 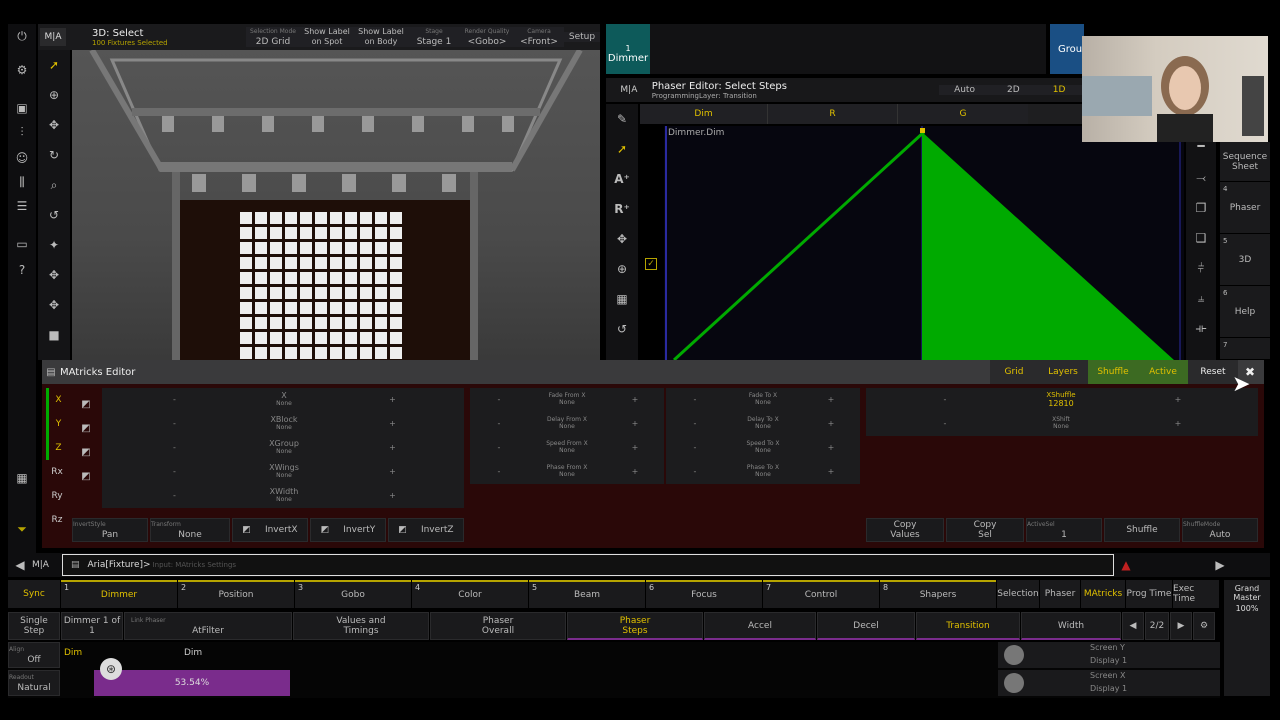 I want to click on settings-icon: ⚙, so click(x=1204, y=626).